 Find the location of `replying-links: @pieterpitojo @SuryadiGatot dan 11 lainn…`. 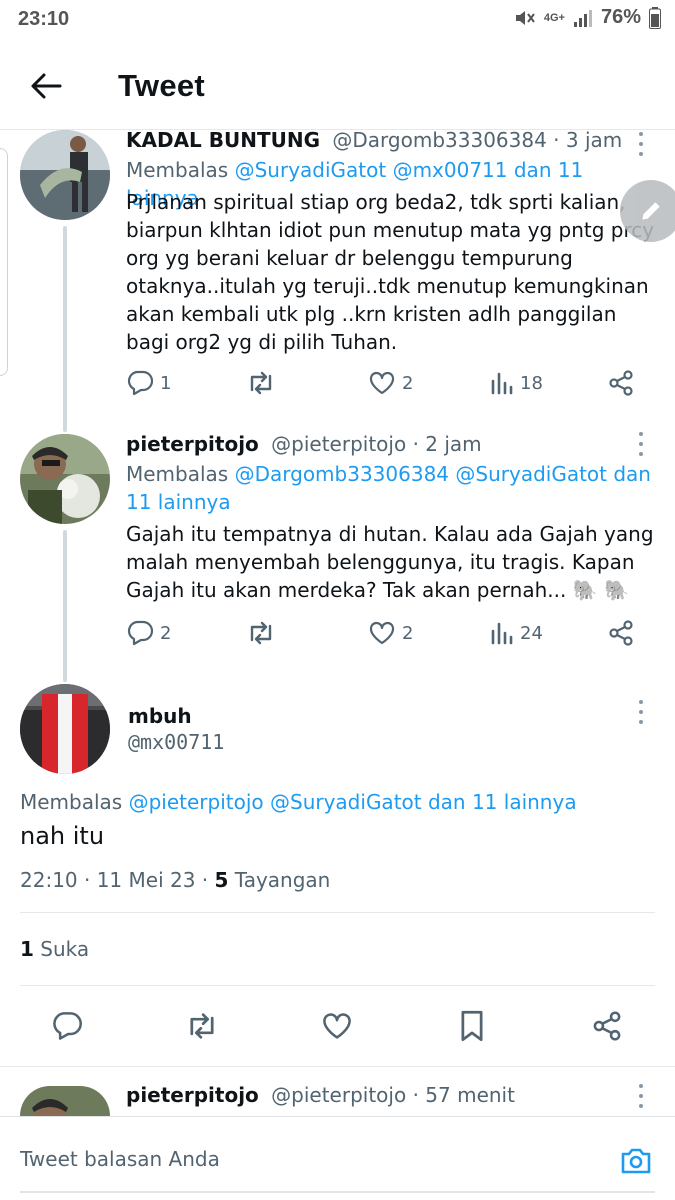

replying-links: @pieterpitojo @SuryadiGatot dan 11 lainn… is located at coordinates (353, 802).